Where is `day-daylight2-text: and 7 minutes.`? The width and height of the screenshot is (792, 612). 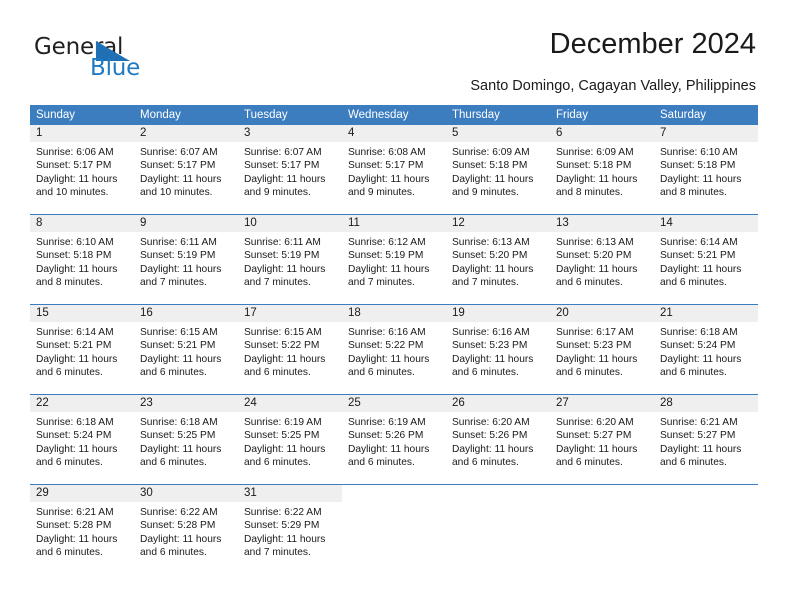
day-daylight2-text: and 7 minutes. is located at coordinates (381, 283).